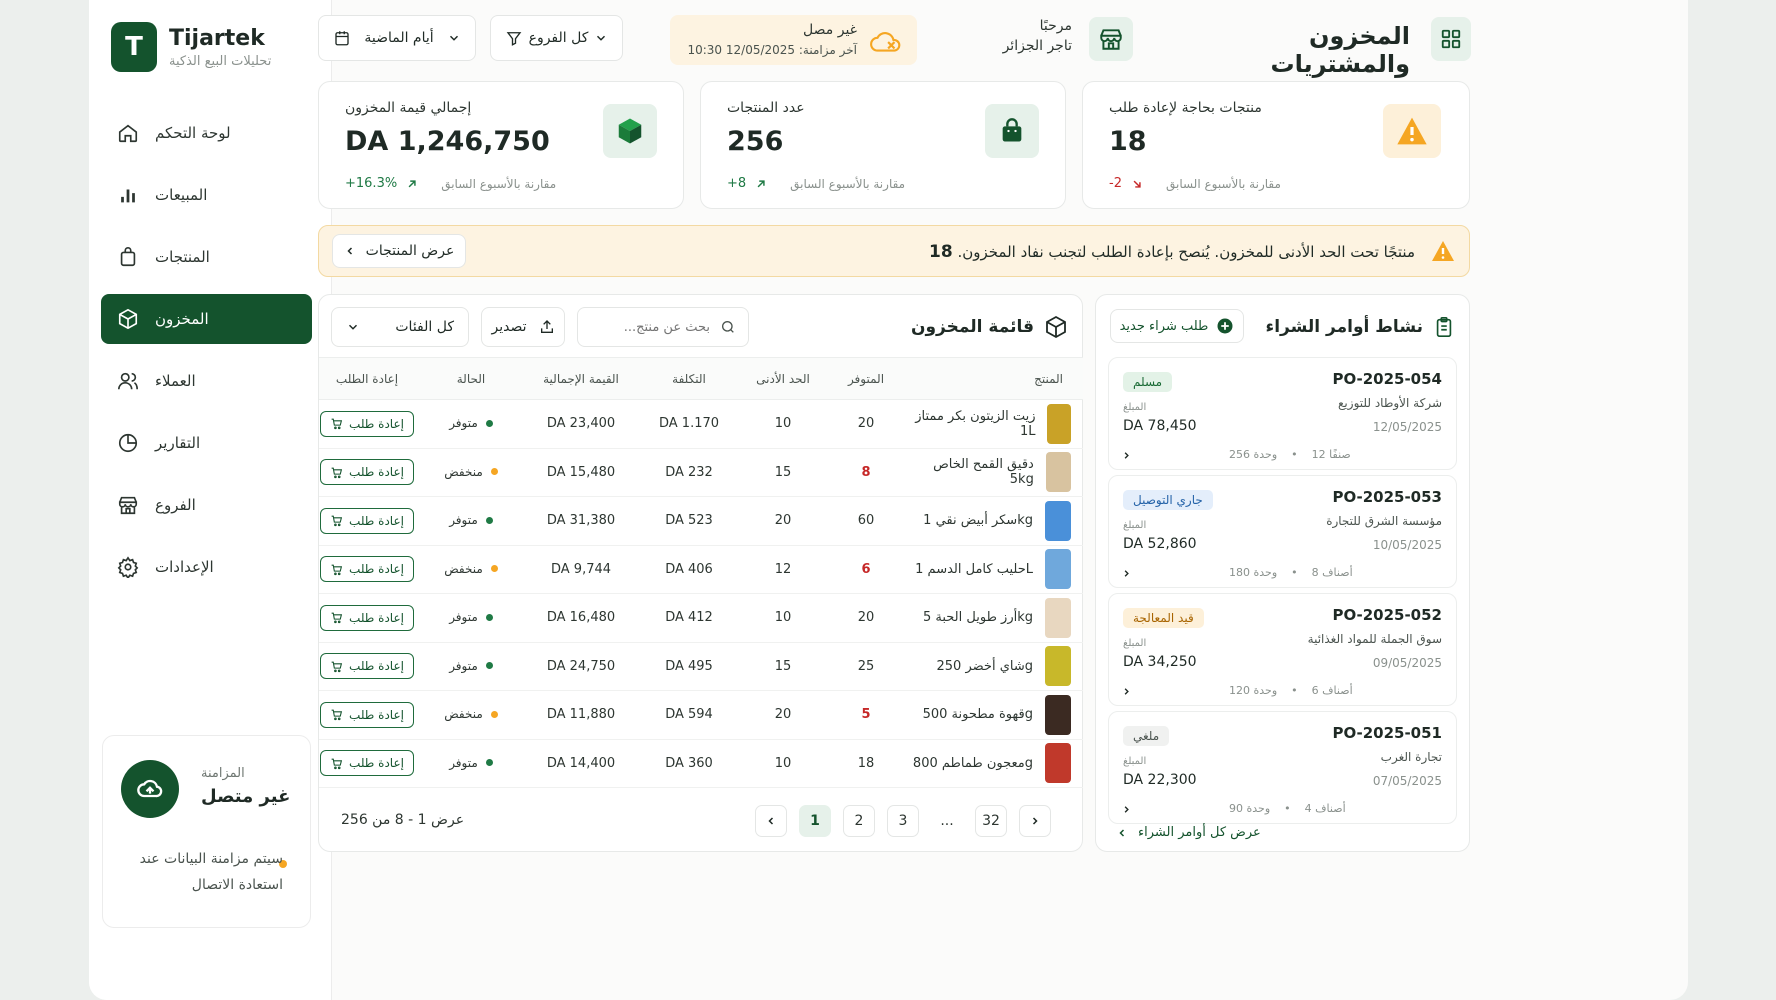 The image size is (1776, 1000). Describe the element at coordinates (1160, 662) in the screenshot. I see `po-amount: DA 34,250` at that location.